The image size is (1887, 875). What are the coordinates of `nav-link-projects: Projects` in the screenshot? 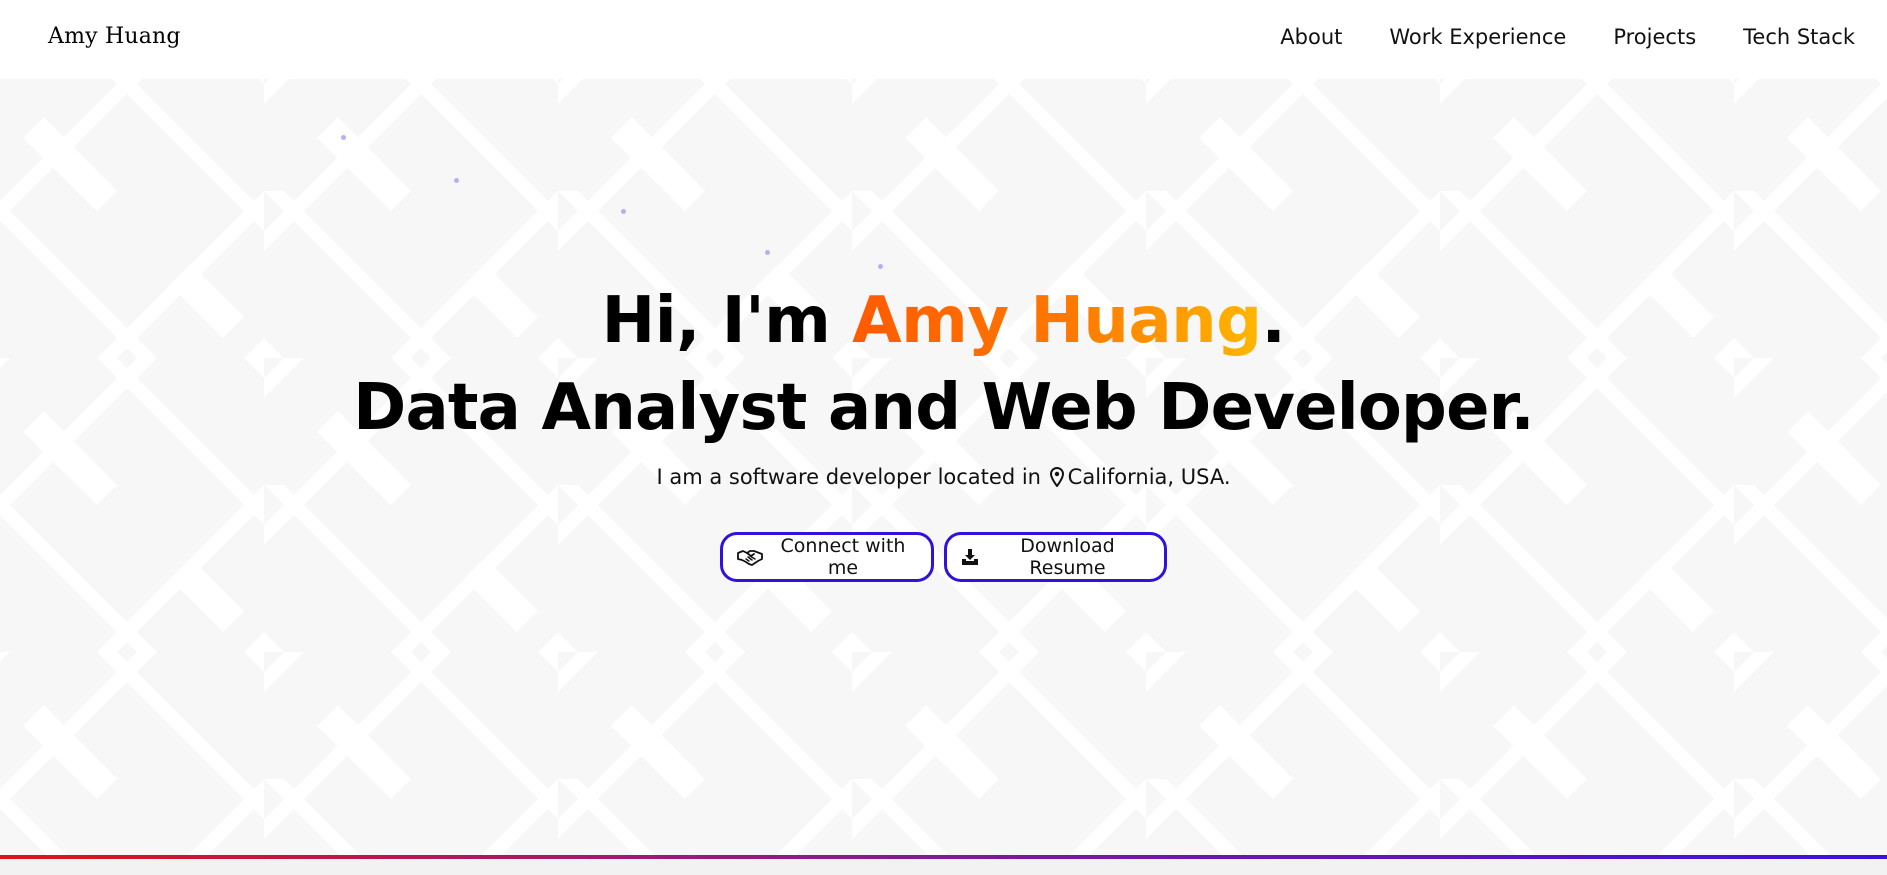 It's located at (1654, 37).